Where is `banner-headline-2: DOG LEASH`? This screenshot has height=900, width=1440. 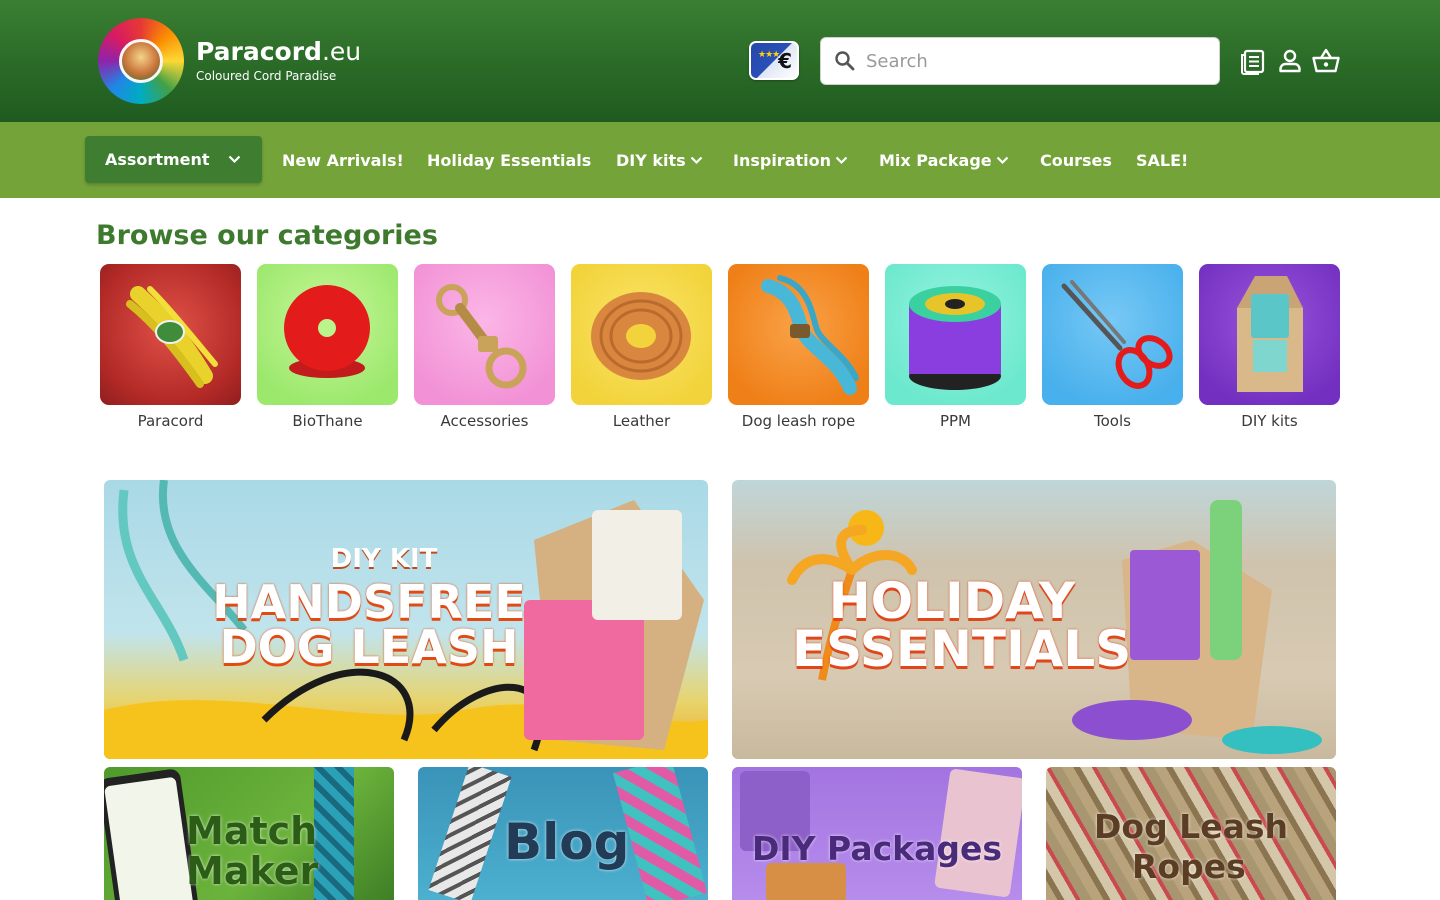
banner-headline-2: DOG LEASH is located at coordinates (369, 647).